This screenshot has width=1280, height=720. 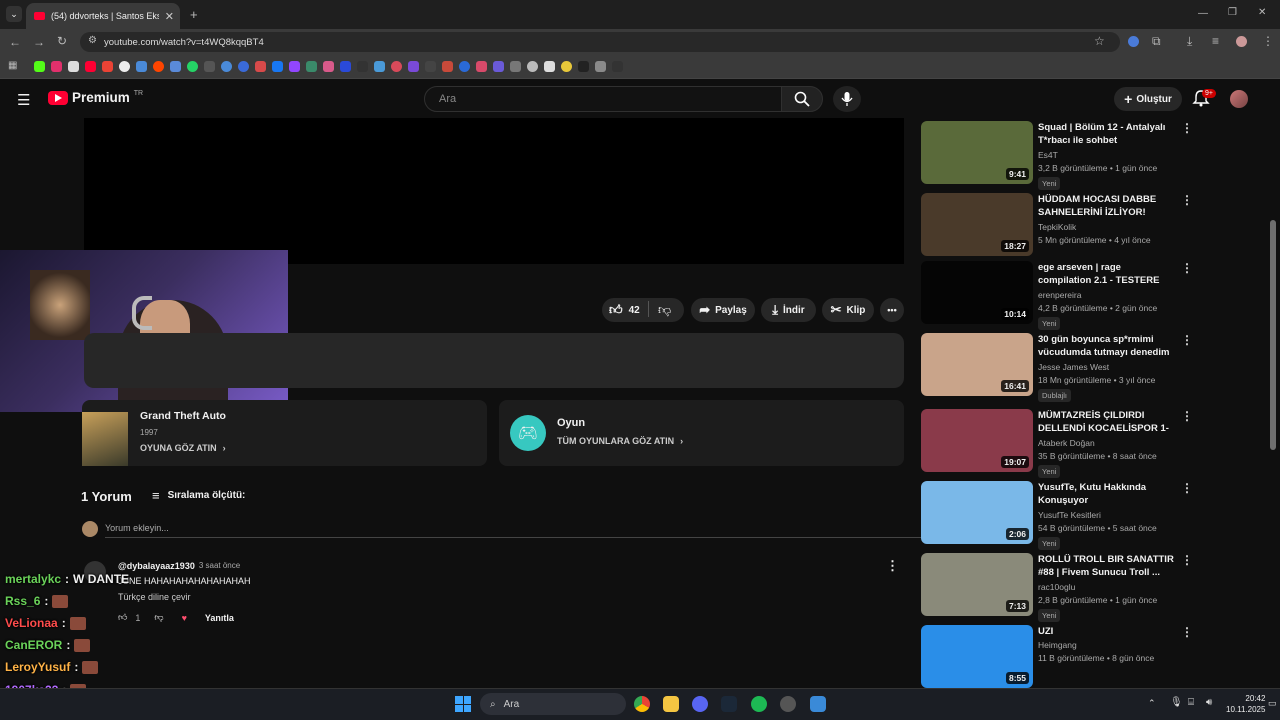 What do you see at coordinates (1059, 295) in the screenshot?
I see `channel-name: erenpereira` at bounding box center [1059, 295].